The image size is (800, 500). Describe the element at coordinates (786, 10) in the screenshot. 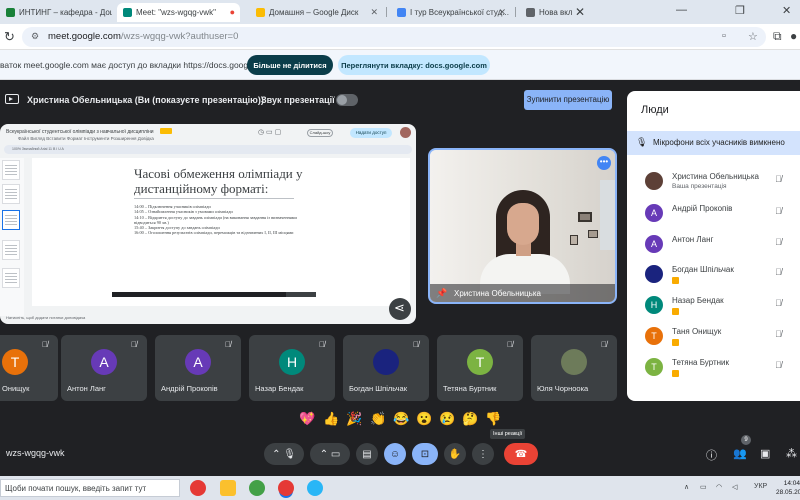

I see `close-window-icon: ✕` at that location.